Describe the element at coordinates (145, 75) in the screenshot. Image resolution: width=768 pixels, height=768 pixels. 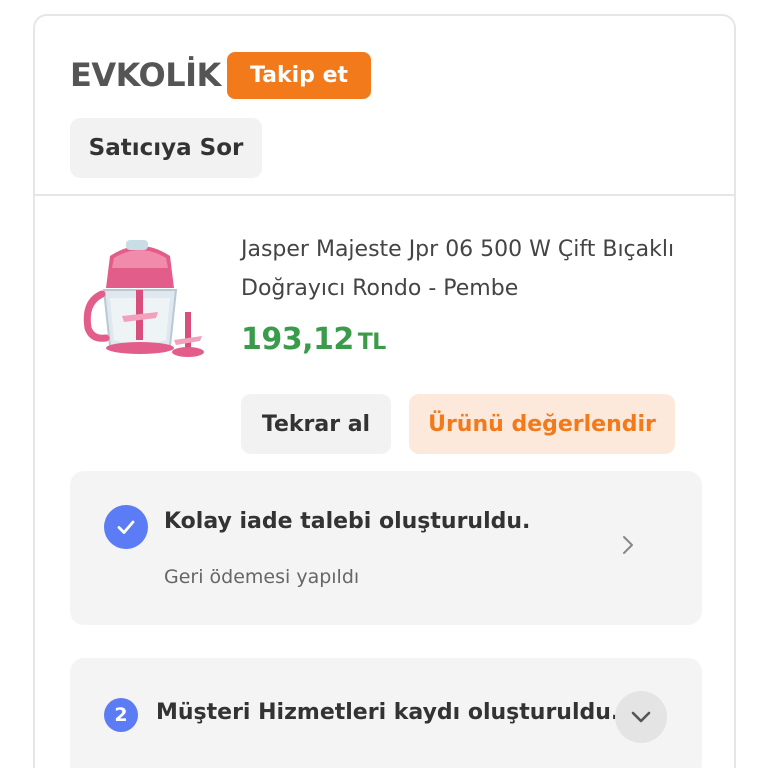
I see `seller-name: EVKOLİK` at that location.